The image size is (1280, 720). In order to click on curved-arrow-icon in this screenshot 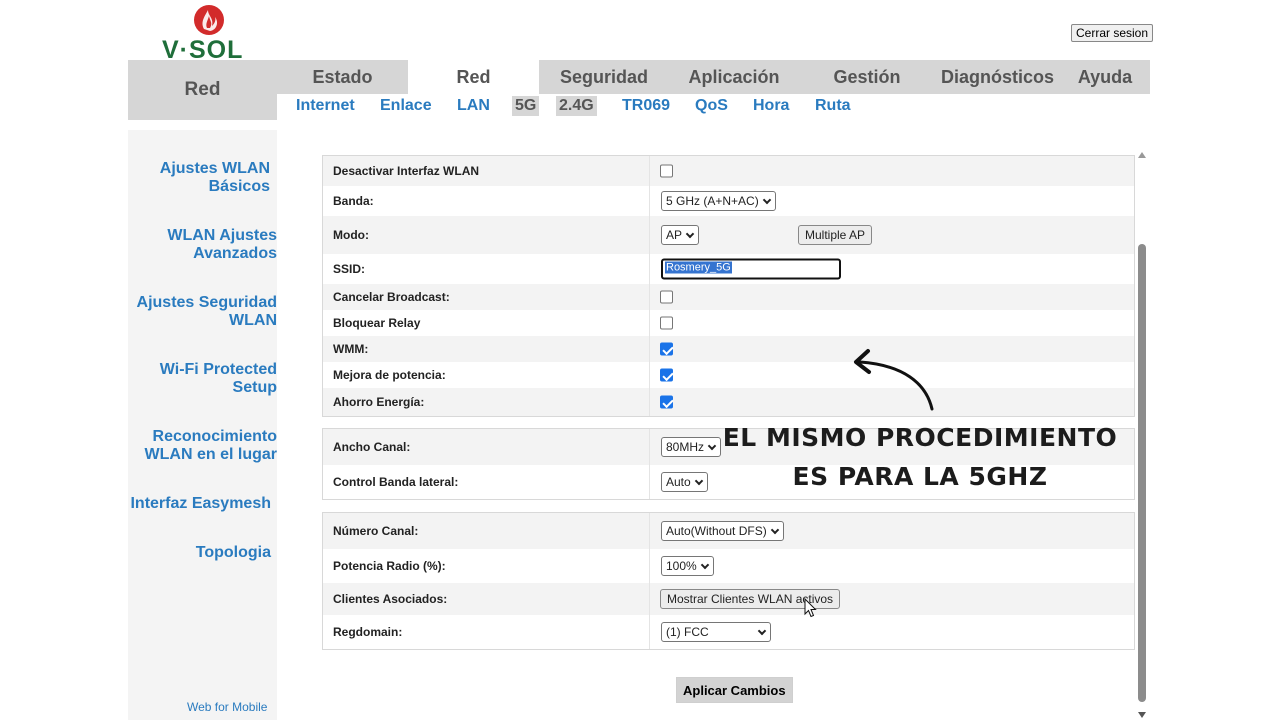, I will do `click(894, 380)`.